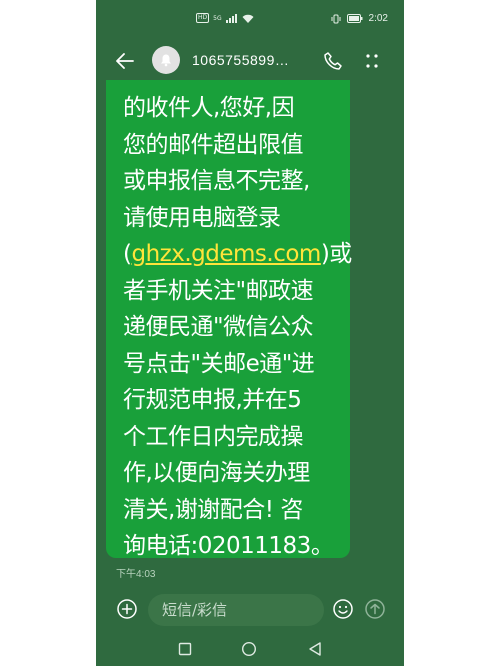 The width and height of the screenshot is (500, 666). Describe the element at coordinates (216, 473) in the screenshot. I see `message-line: 作,以便向海关办理` at that location.